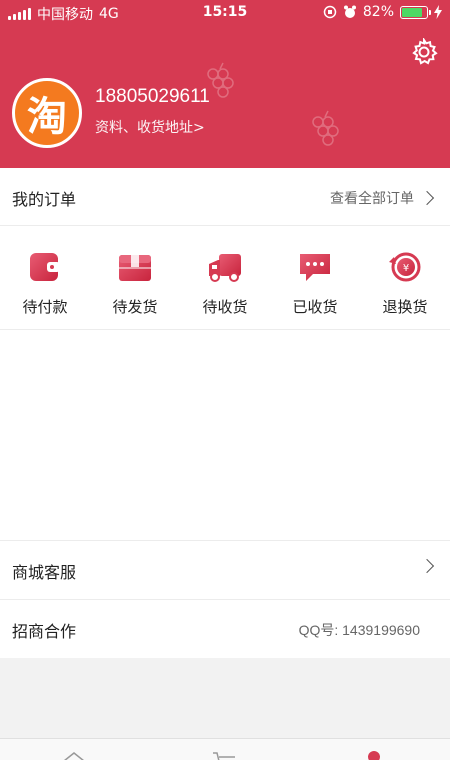 This screenshot has height=760, width=450. I want to click on order-pending-shipment: 待发货, so click(135, 277).